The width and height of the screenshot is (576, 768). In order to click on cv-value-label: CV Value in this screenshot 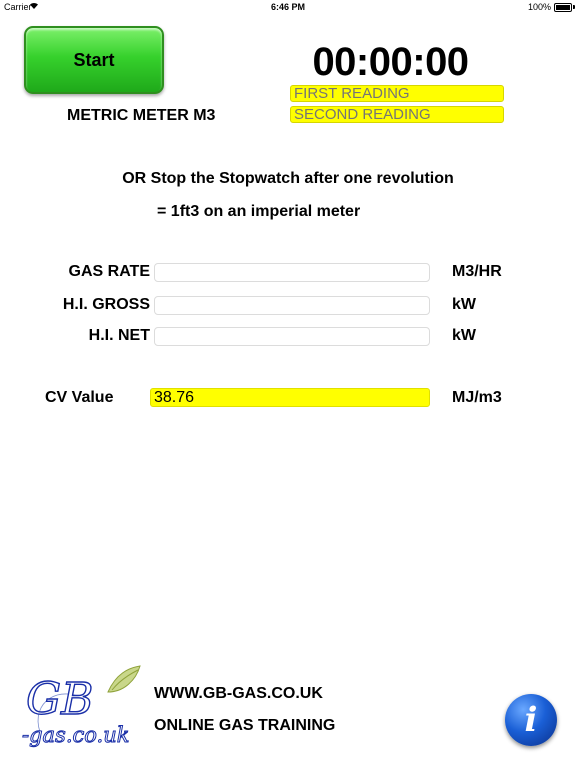, I will do `click(79, 397)`.